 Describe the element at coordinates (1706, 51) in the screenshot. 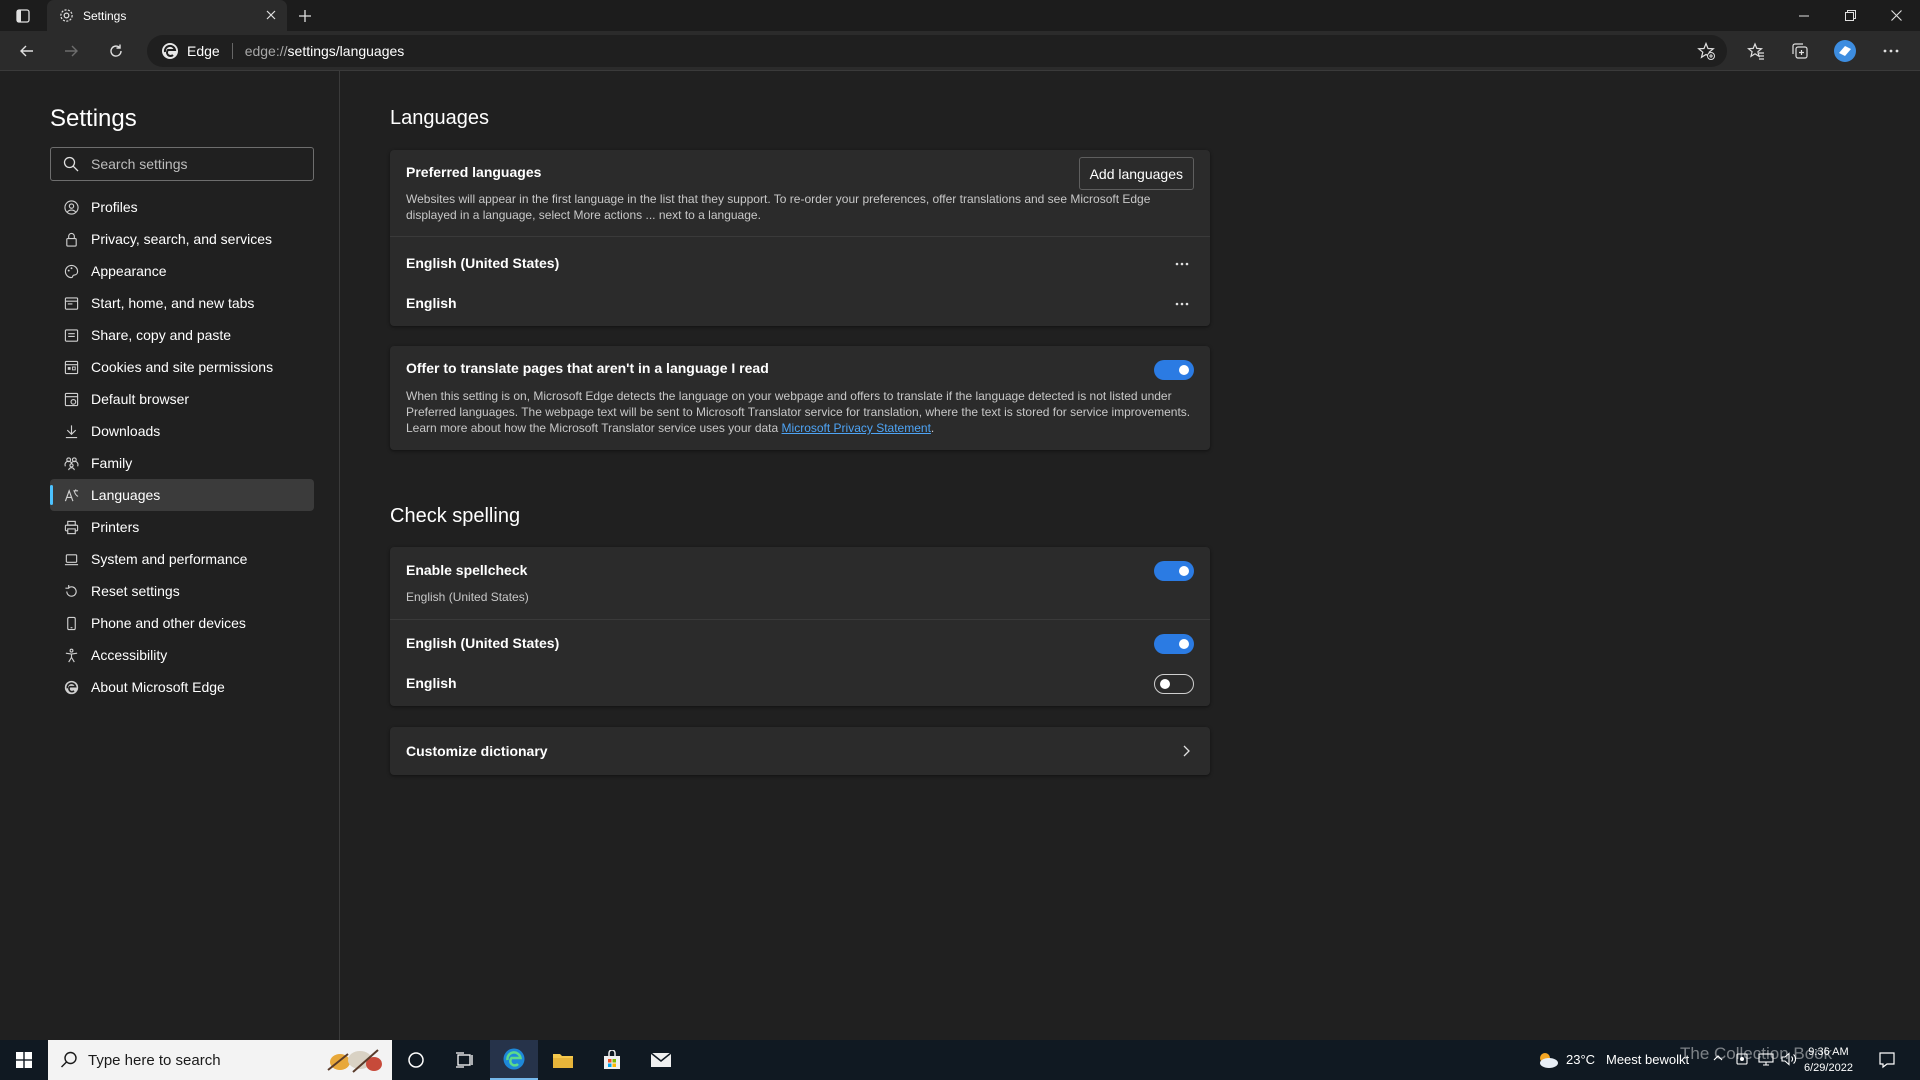

I see `add-favorite-icon` at that location.